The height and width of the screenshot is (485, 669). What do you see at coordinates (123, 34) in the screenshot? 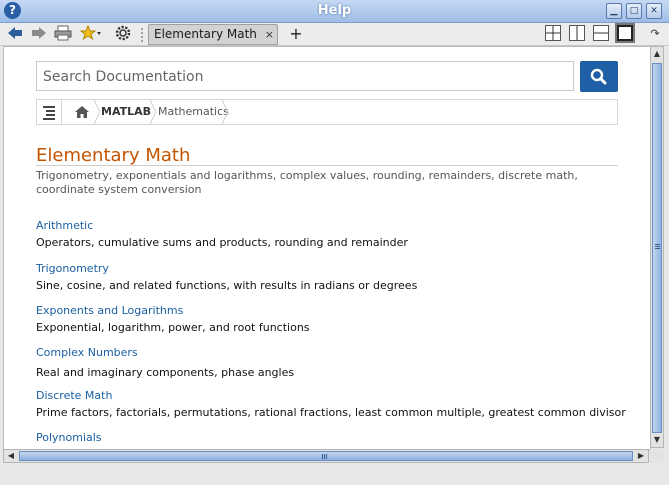
I see `gear-icon` at bounding box center [123, 34].